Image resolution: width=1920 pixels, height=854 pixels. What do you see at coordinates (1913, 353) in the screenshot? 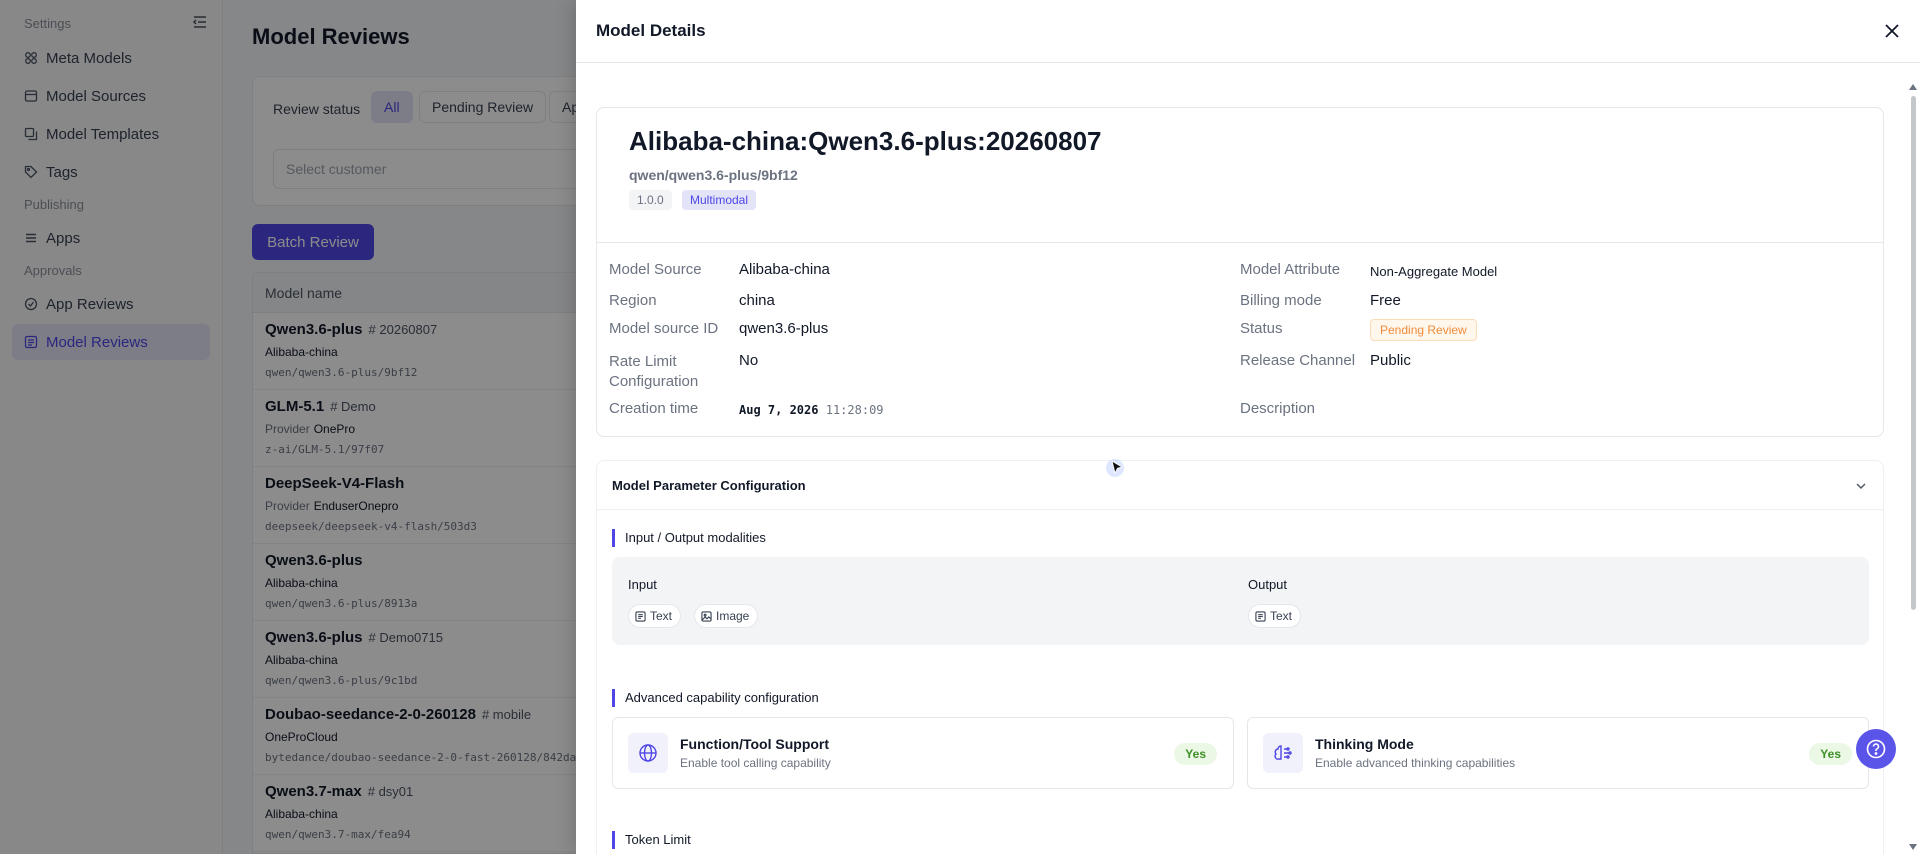
I see `scroll-thumb` at bounding box center [1913, 353].